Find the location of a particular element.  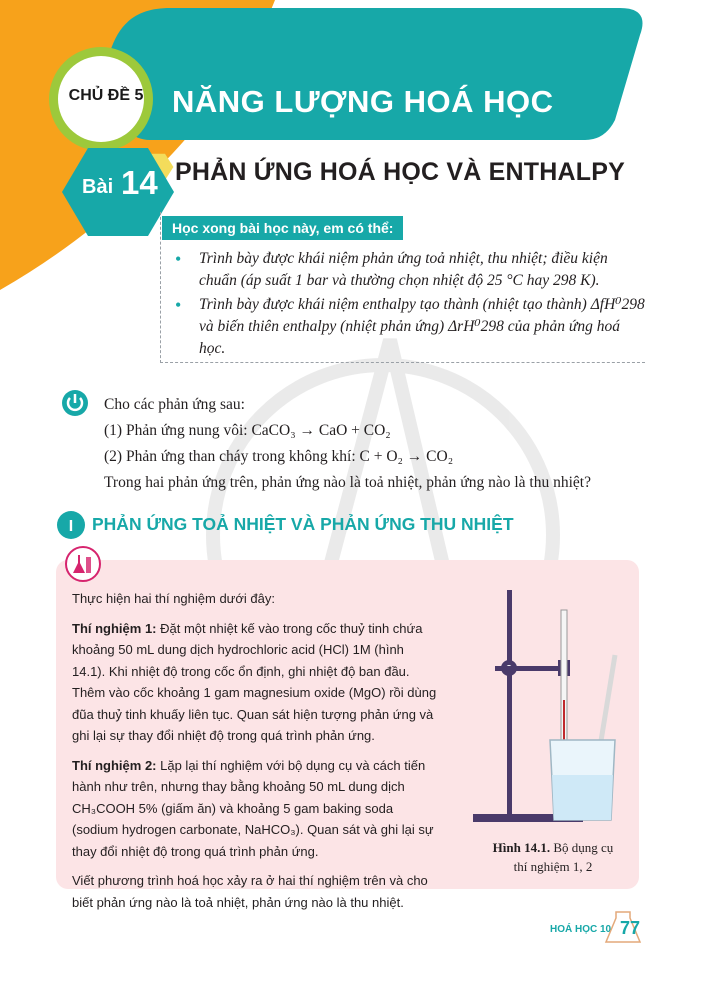

lab-apparatus-illustration is located at coordinates (545, 706).